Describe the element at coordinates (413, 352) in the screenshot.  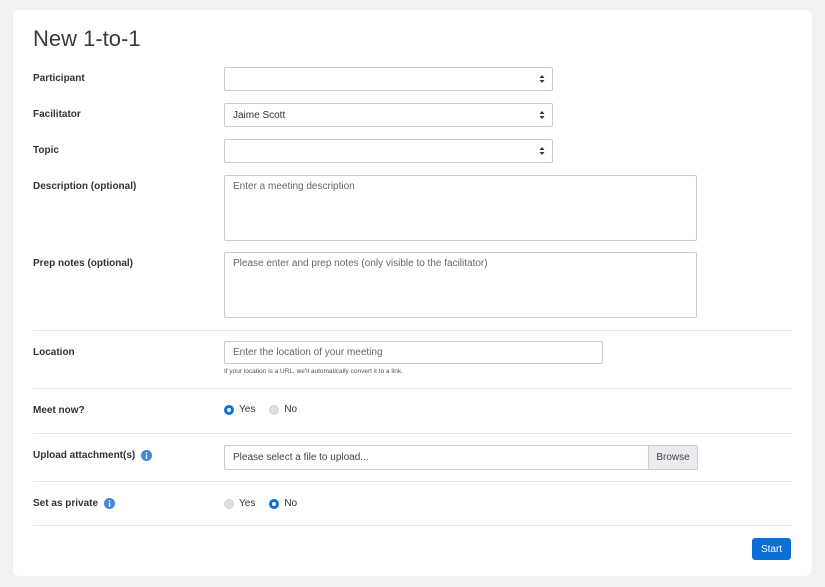
I see `location-input: Enter the location of your meeting` at that location.